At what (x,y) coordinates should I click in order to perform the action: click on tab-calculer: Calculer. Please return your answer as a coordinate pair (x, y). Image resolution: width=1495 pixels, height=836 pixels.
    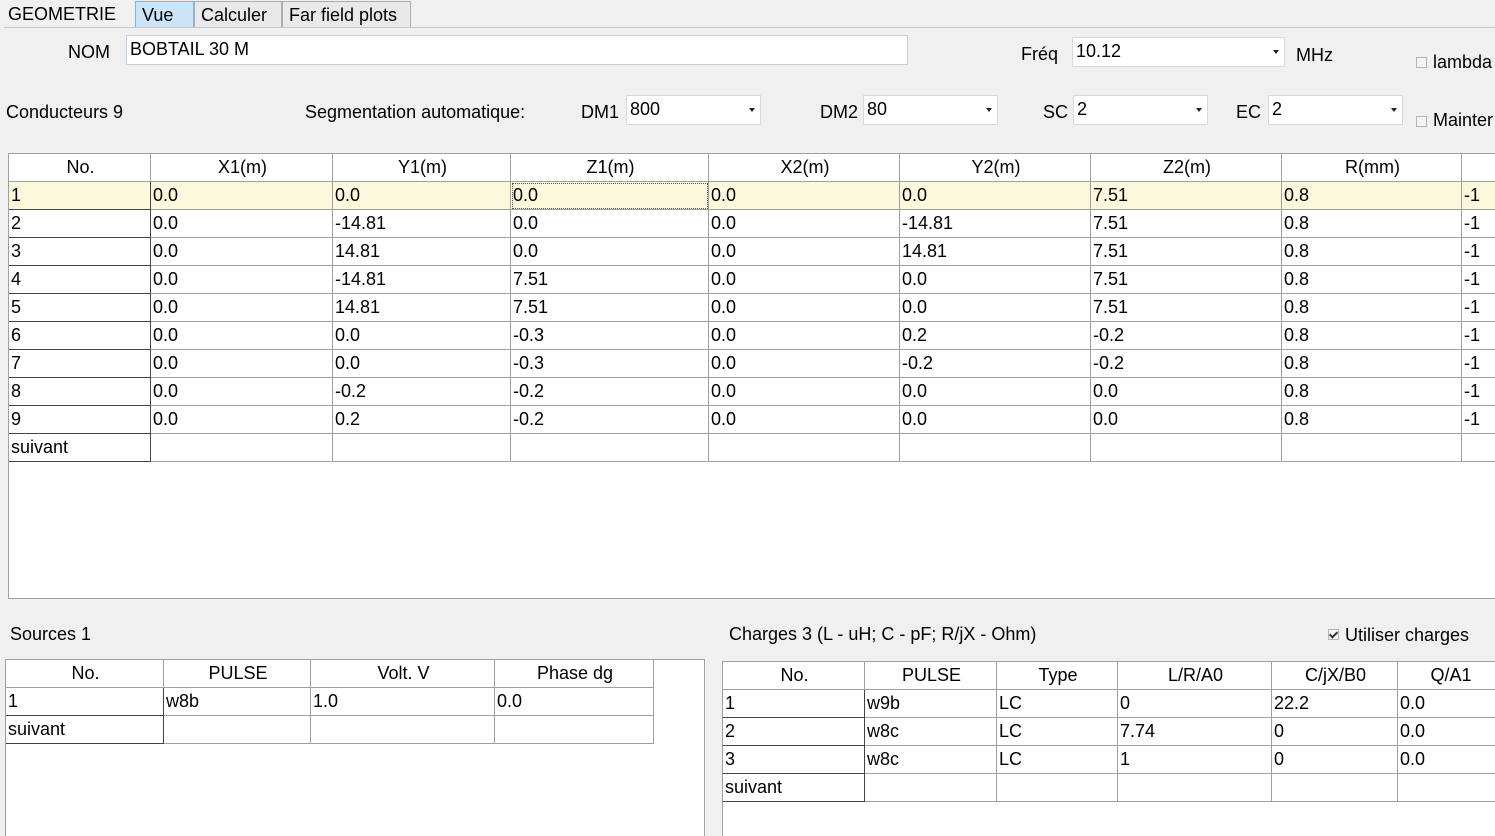
    Looking at the image, I should click on (238, 14).